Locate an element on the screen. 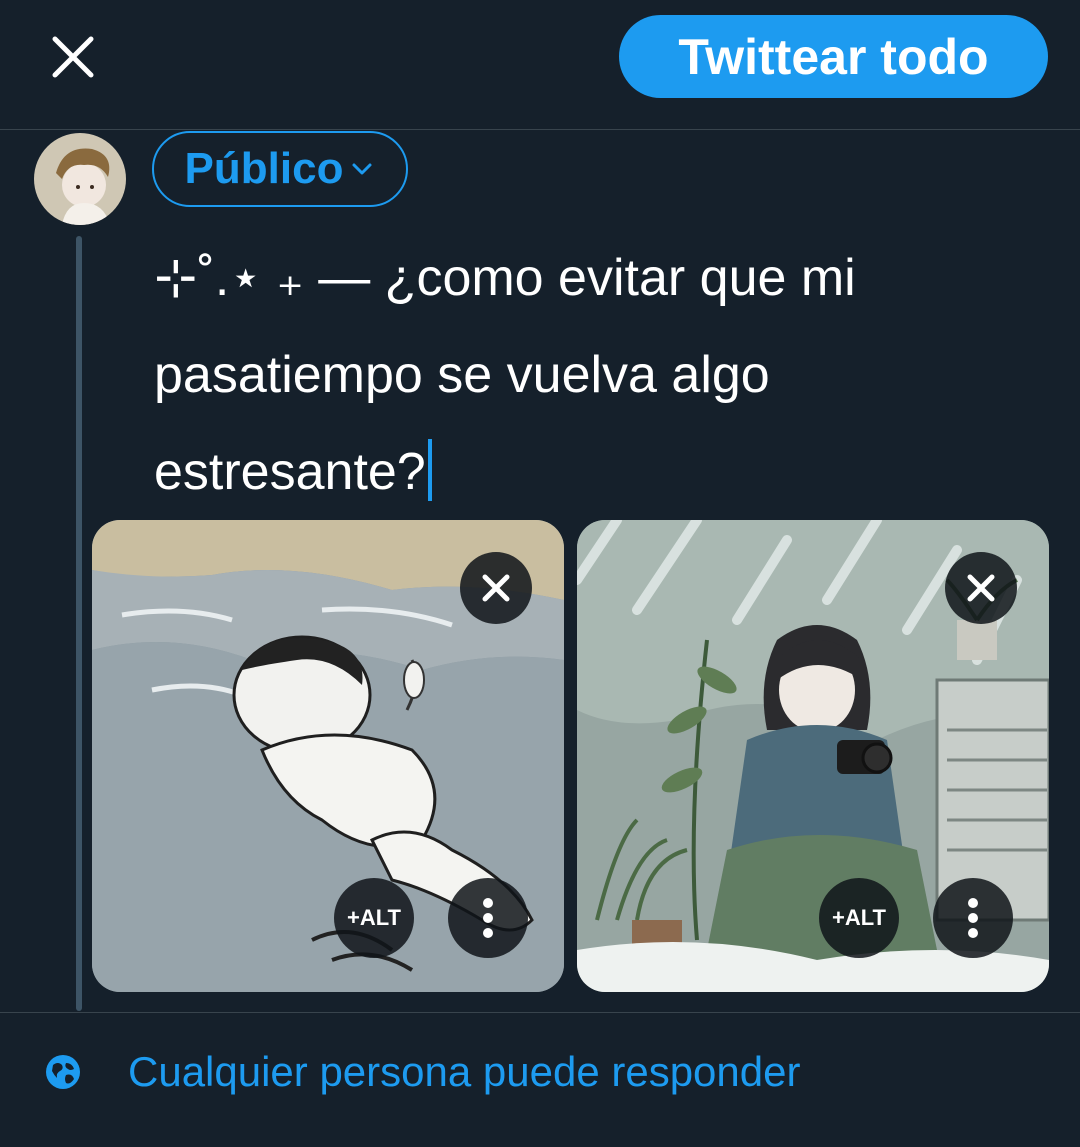 This screenshot has height=1147, width=1080. globe-icon is located at coordinates (63, 1072).